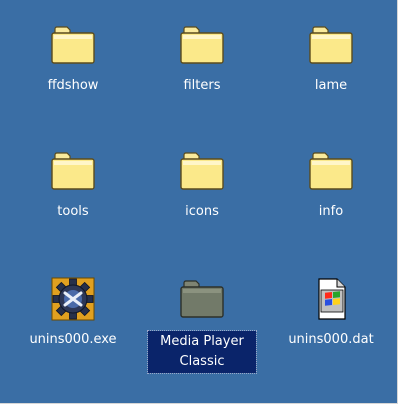 This screenshot has width=403, height=410. I want to click on icon-item-icons: icons, so click(202, 184).